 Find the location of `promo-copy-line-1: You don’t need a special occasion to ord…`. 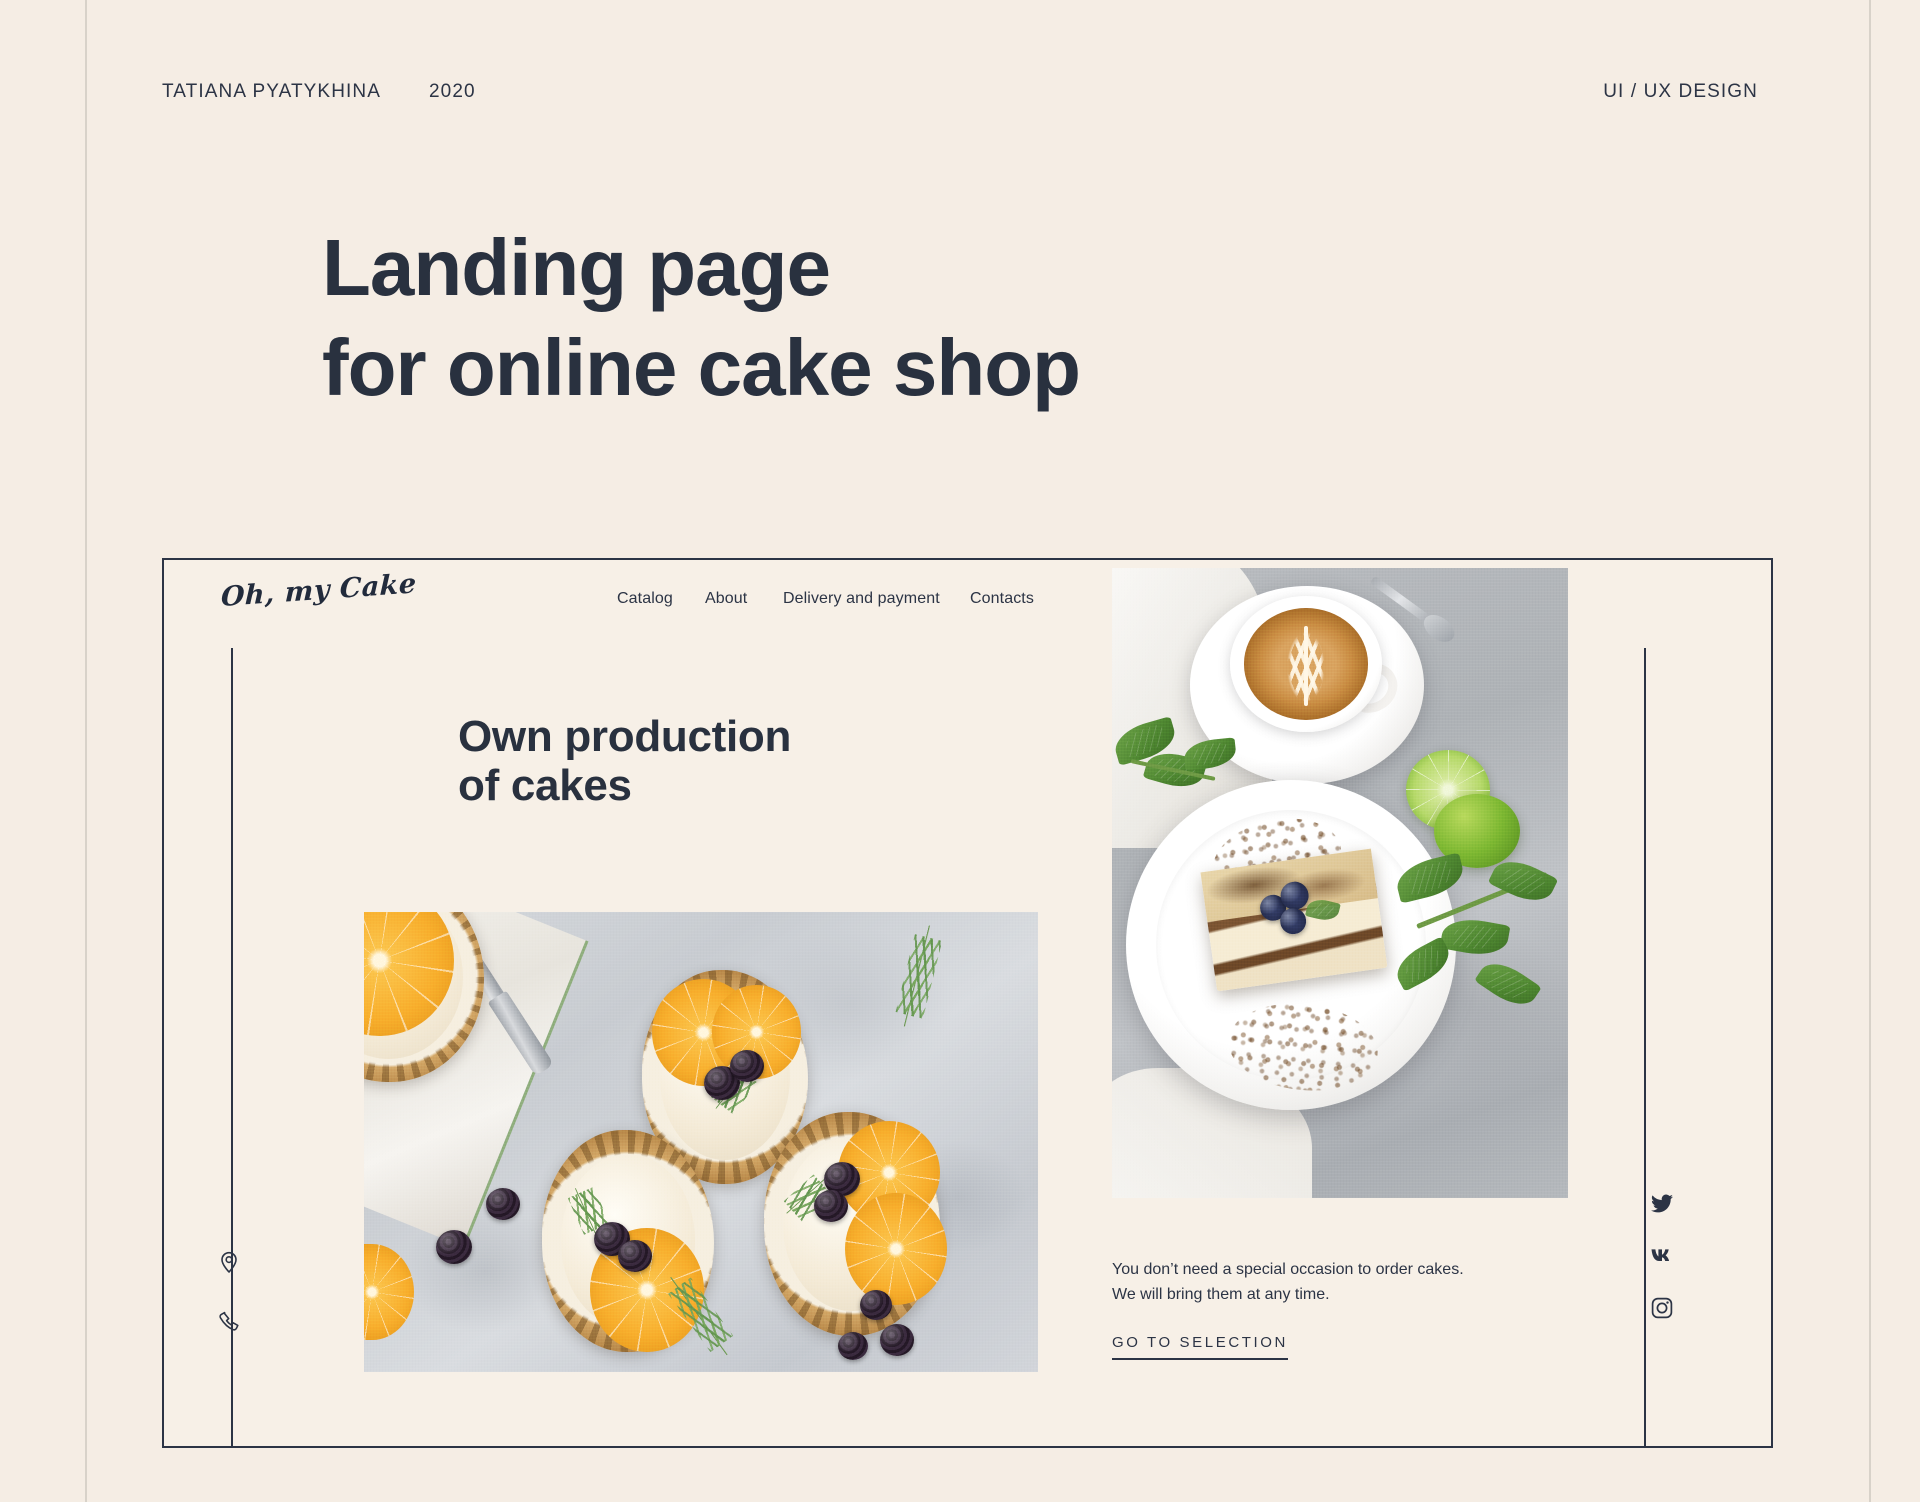

promo-copy-line-1: You don’t need a special occasion to ord… is located at coordinates (1288, 1269).